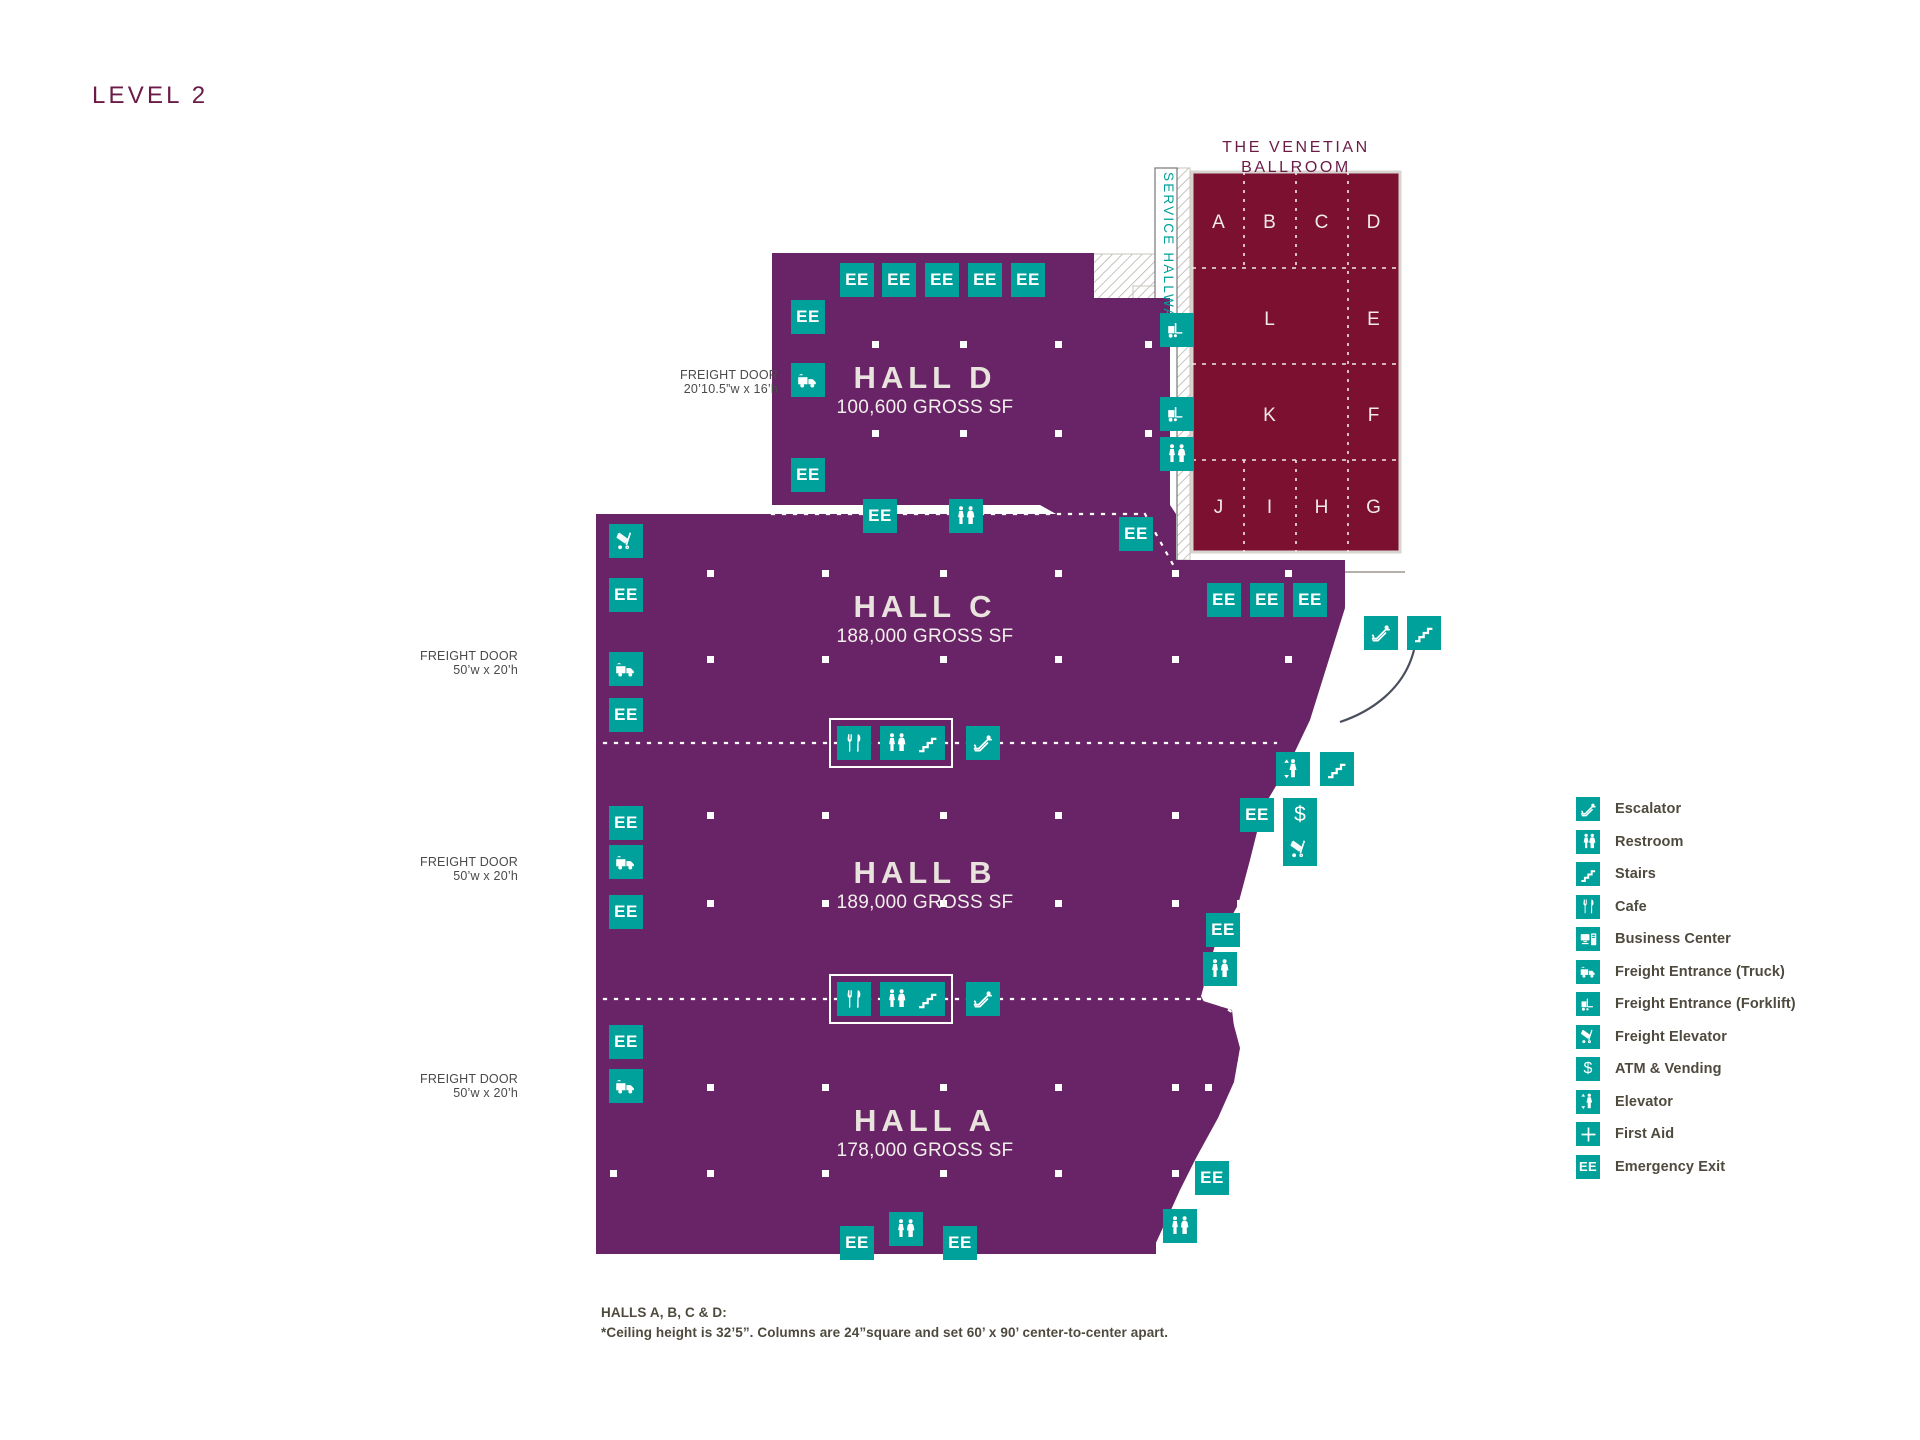 Image resolution: width=1920 pixels, height=1440 pixels. What do you see at coordinates (1270, 416) in the screenshot?
I see `ballroom-cell-k: K` at bounding box center [1270, 416].